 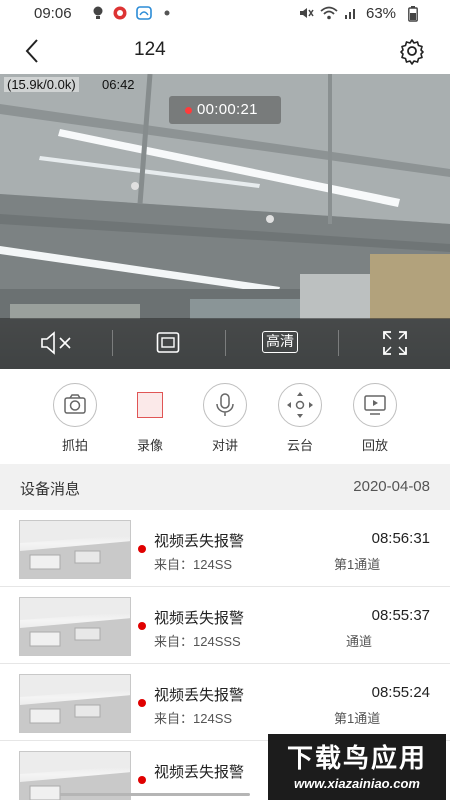 I want to click on settings-button, so click(x=412, y=51).